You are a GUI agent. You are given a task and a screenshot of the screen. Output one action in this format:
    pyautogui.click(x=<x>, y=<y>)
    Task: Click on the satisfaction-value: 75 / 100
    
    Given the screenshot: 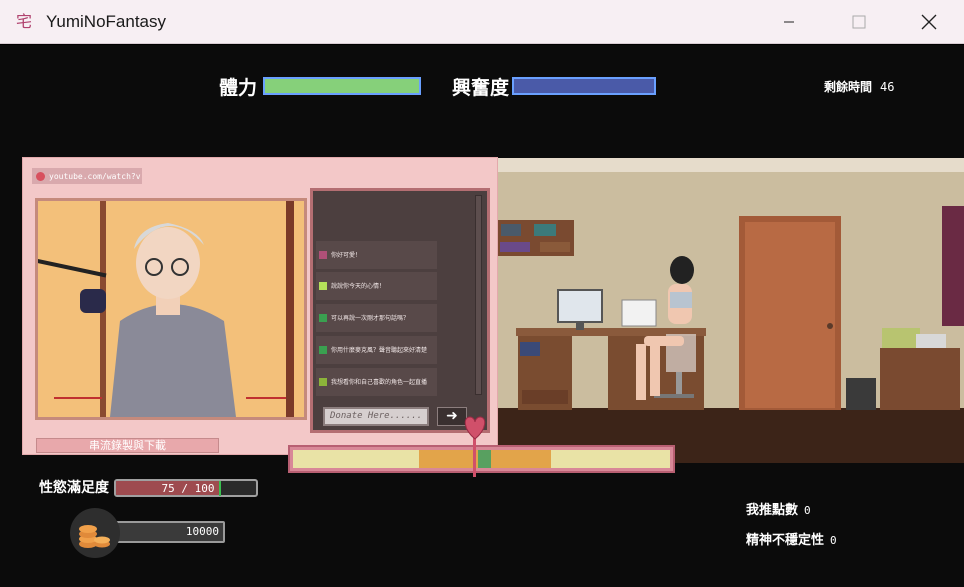 What is the action you would take?
    pyautogui.click(x=188, y=488)
    